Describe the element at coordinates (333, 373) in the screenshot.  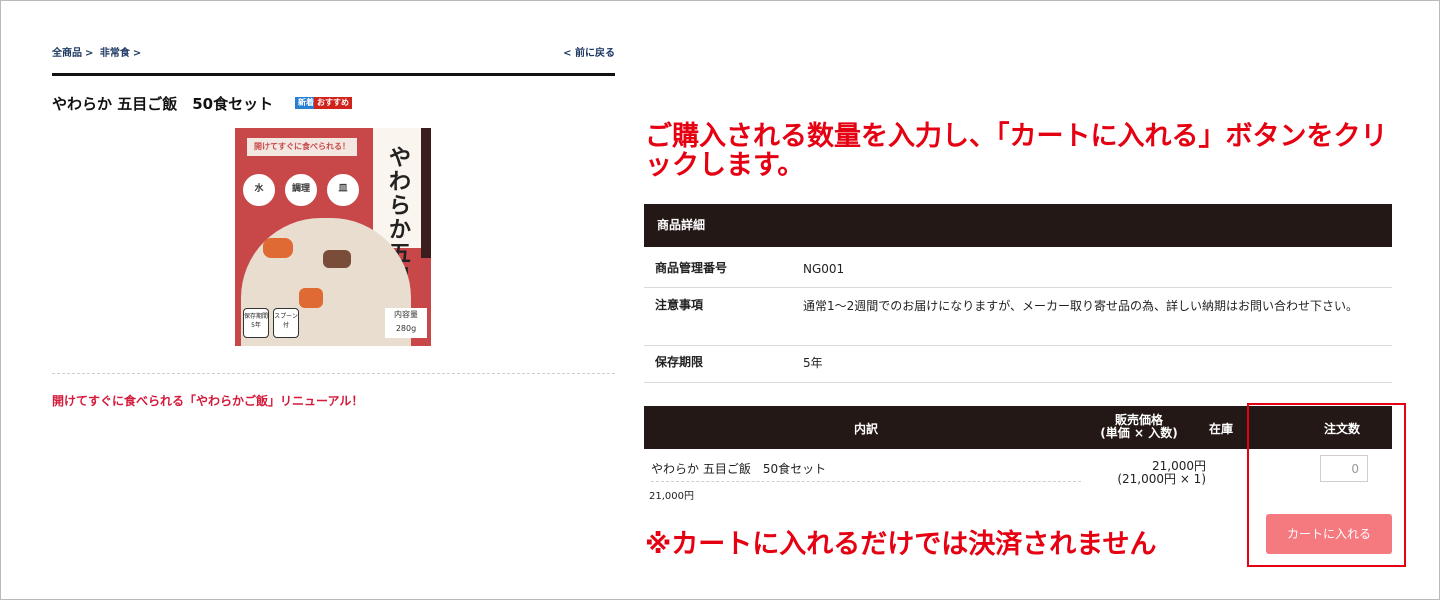
I see `dotted-divider` at that location.